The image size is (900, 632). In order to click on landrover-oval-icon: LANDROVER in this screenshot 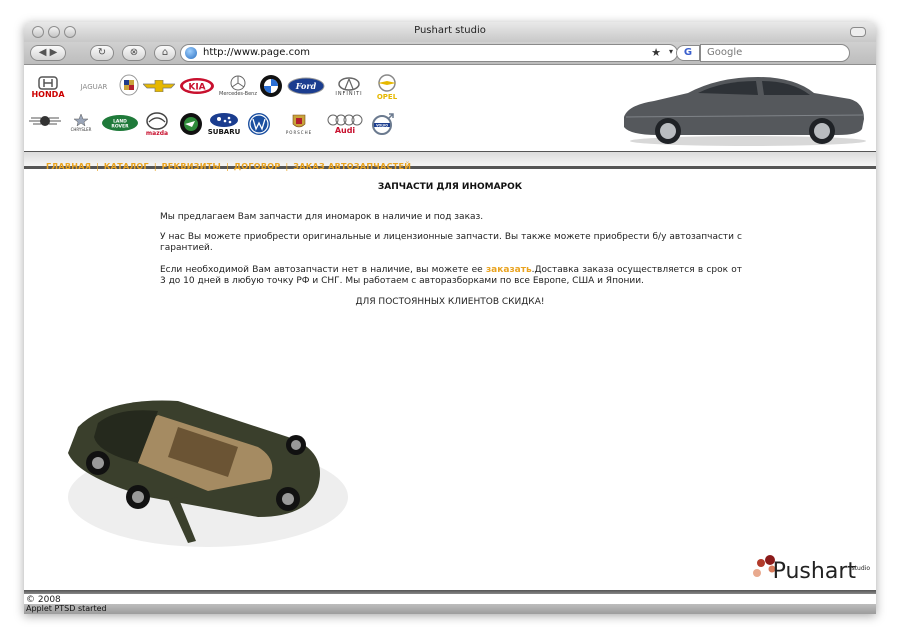, I will do `click(120, 123)`.